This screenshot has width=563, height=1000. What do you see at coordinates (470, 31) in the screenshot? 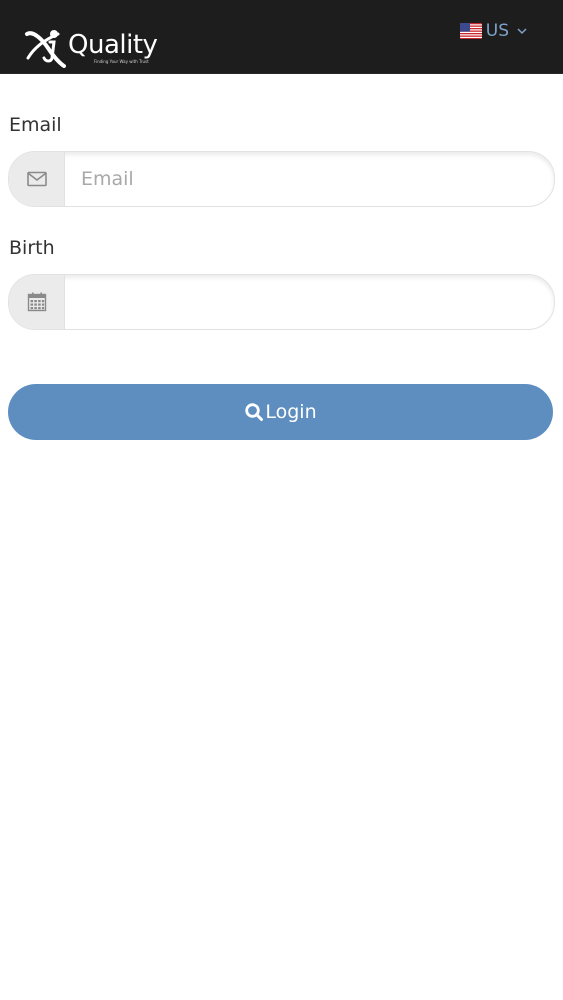
I see `us-flag-icon` at bounding box center [470, 31].